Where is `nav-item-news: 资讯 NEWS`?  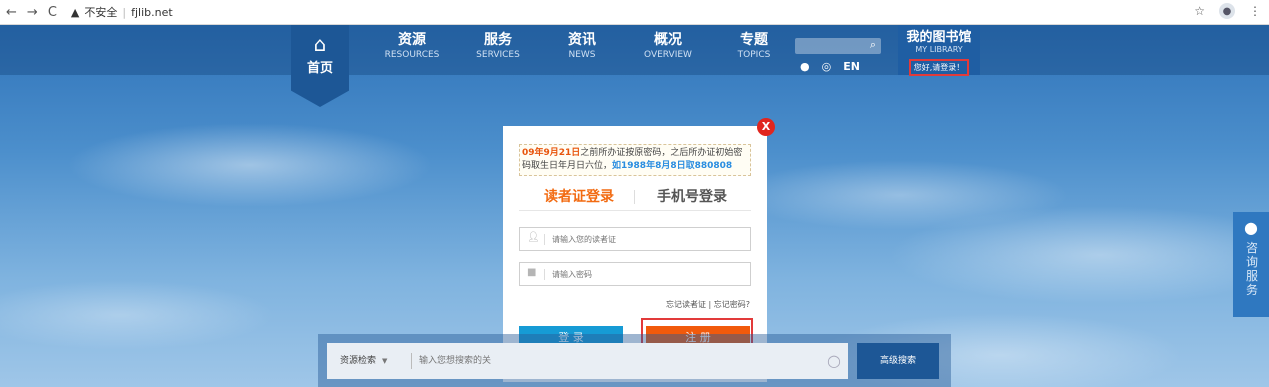 nav-item-news: 资讯 NEWS is located at coordinates (582, 47).